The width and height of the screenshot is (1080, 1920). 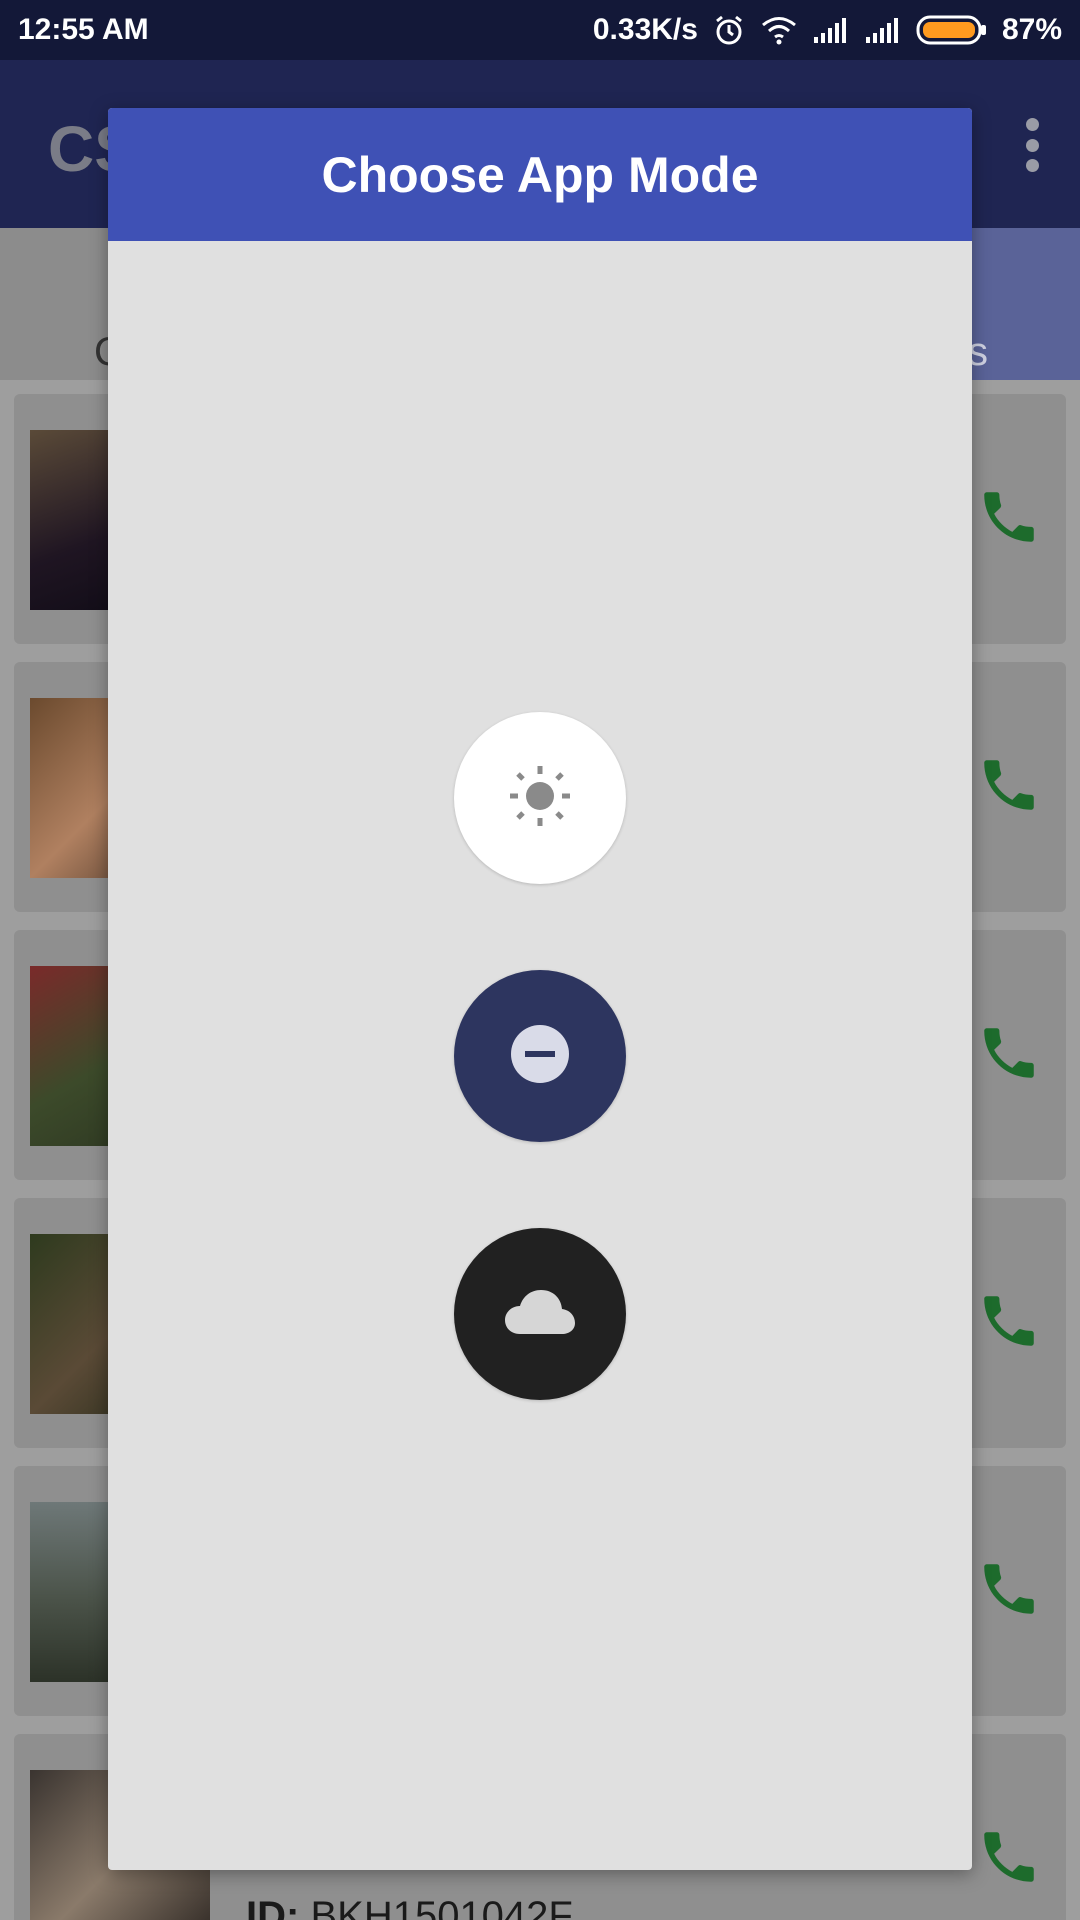 What do you see at coordinates (729, 30) in the screenshot?
I see `alarm-icon` at bounding box center [729, 30].